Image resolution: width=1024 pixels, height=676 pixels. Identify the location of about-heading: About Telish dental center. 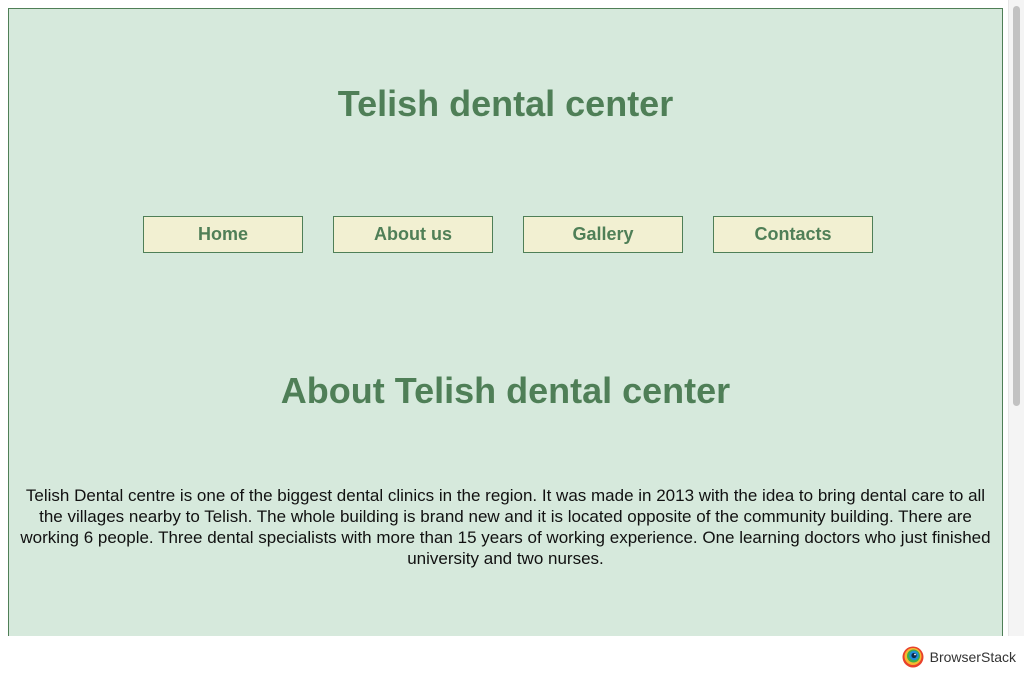
(505, 390).